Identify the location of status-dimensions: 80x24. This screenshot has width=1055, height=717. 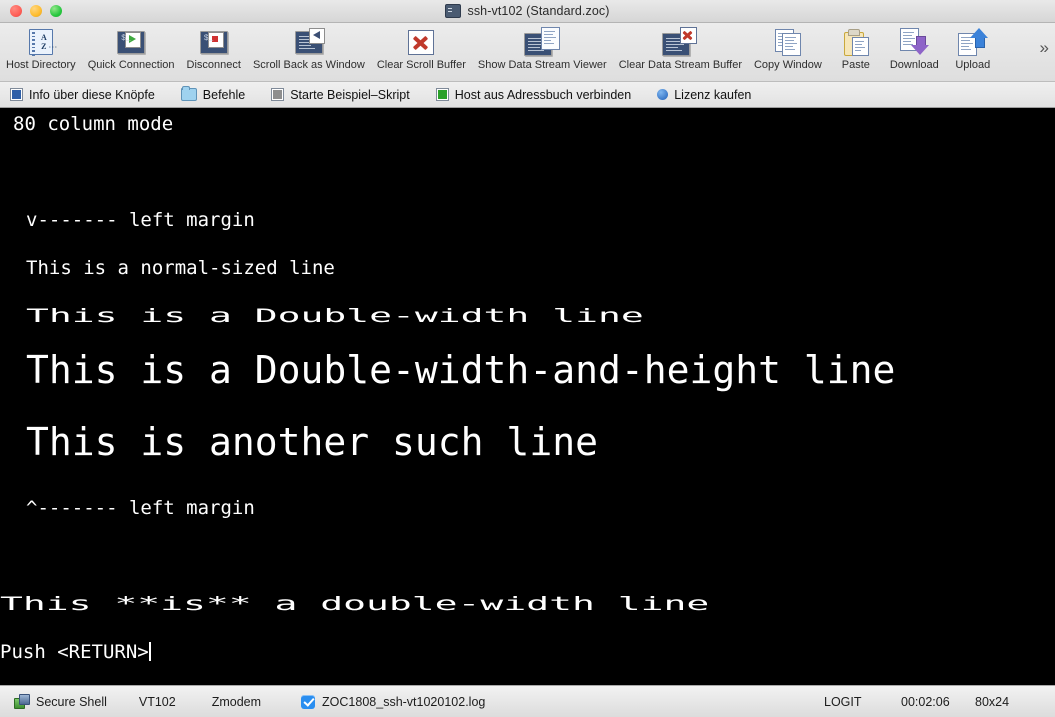
(992, 701).